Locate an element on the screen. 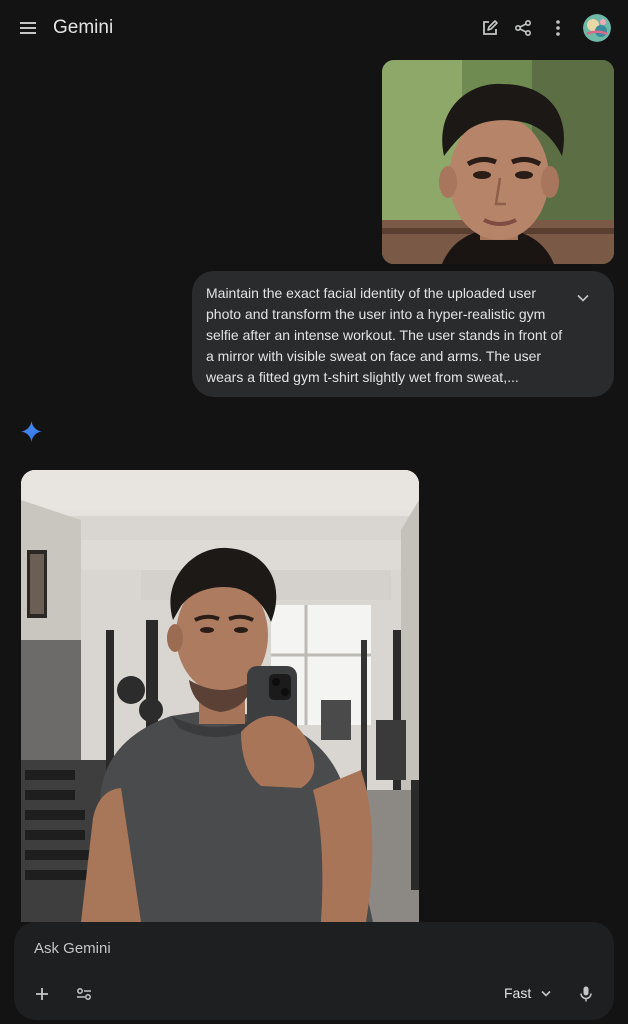  share-button is located at coordinates (523, 28).